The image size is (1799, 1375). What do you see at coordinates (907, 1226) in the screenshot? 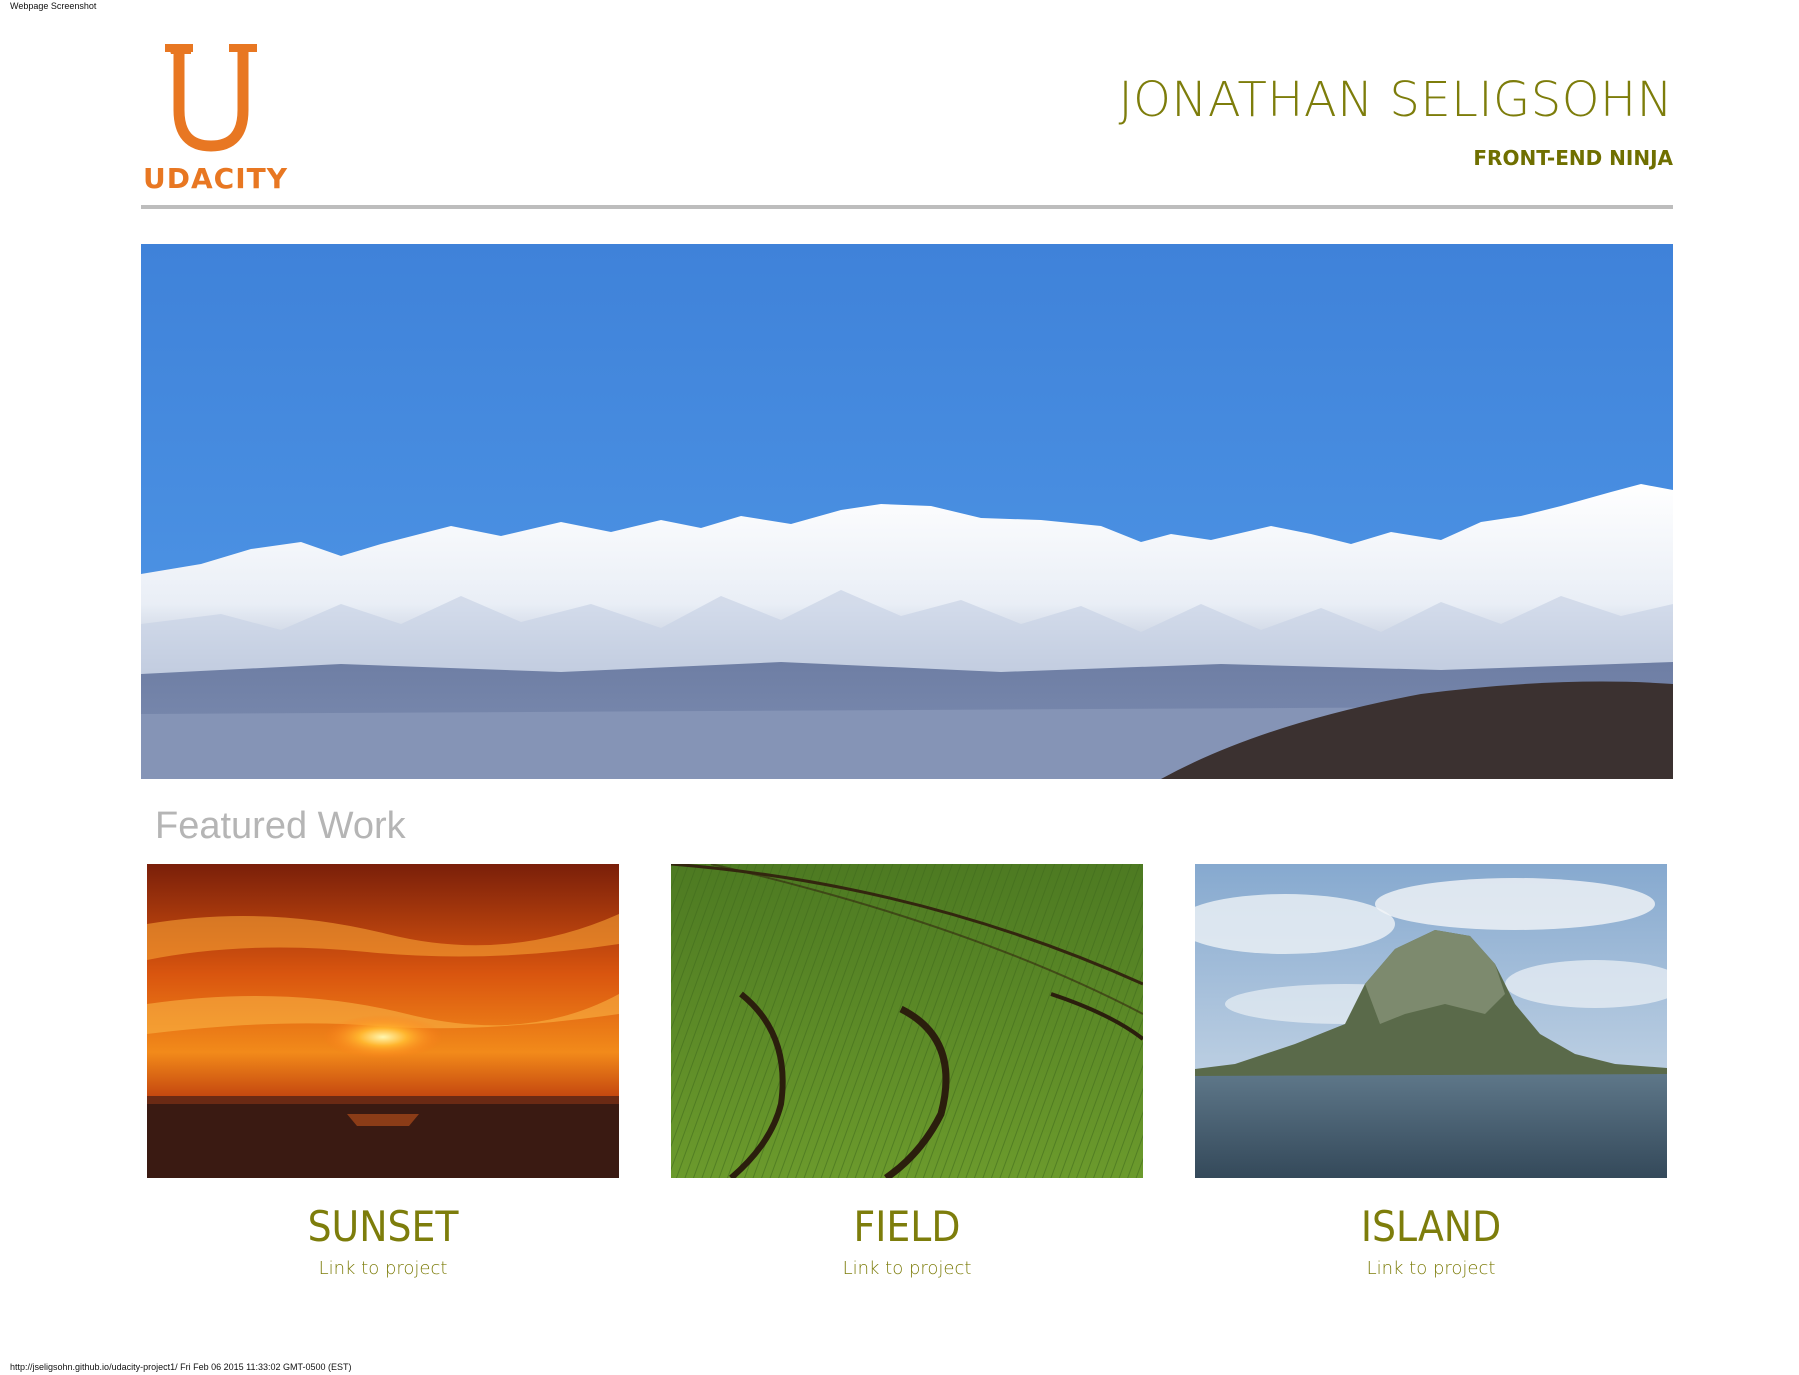
I see `project-title-field: FIELD` at bounding box center [907, 1226].